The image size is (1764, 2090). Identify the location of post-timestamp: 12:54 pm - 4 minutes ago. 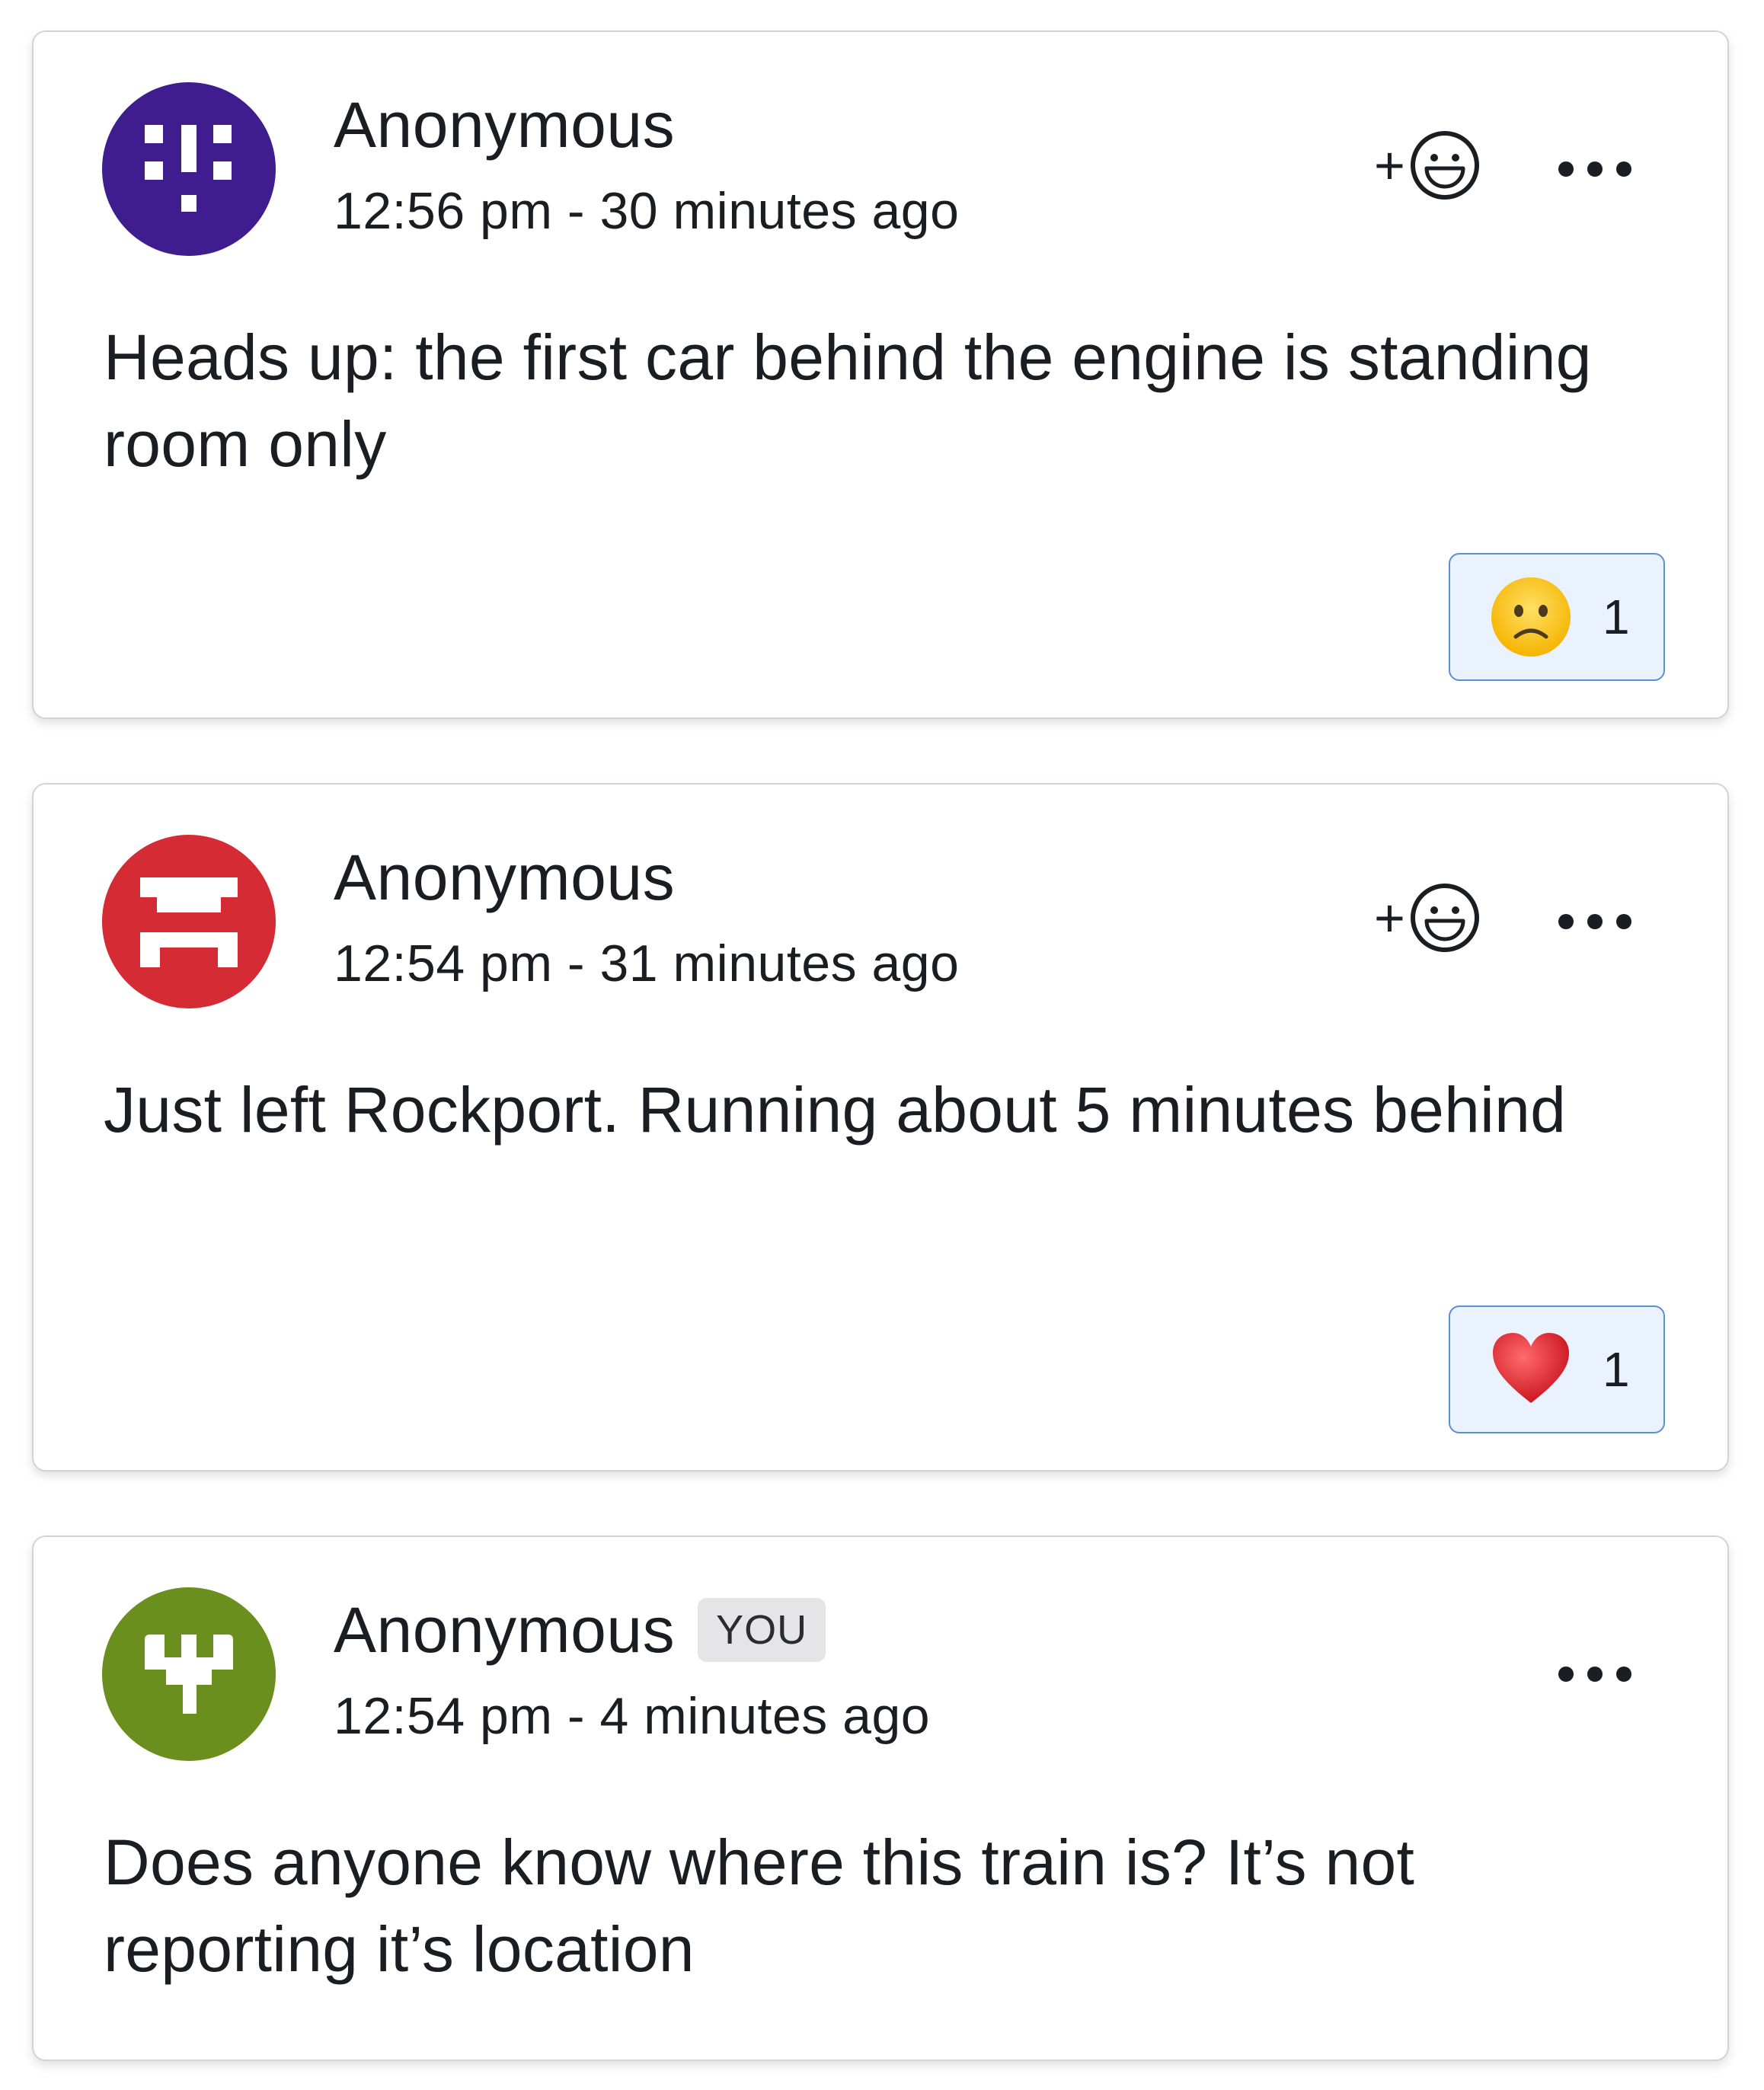
(632, 1716).